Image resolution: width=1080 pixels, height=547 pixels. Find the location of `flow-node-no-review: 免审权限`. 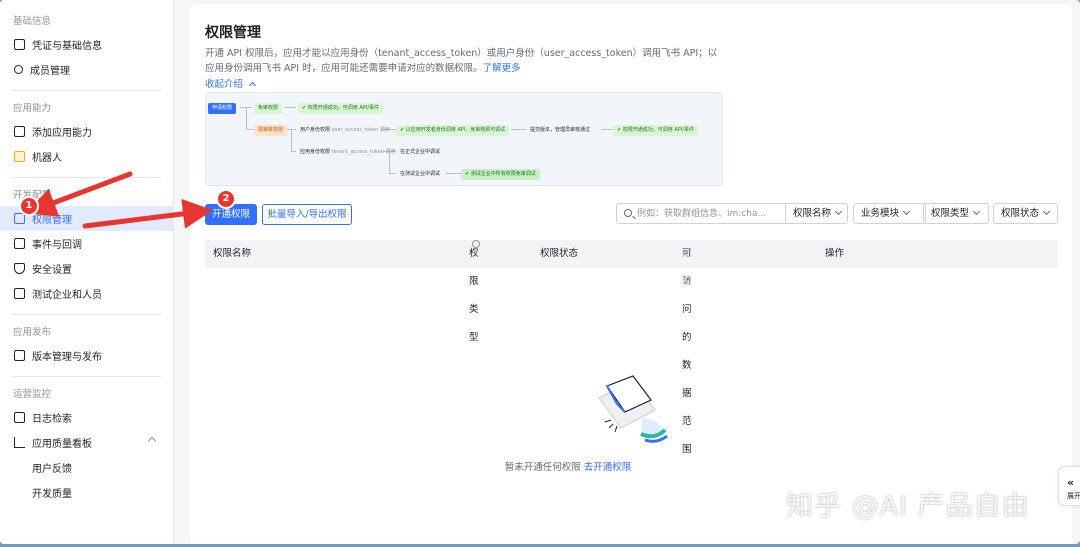

flow-node-no-review: 免审权限 is located at coordinates (268, 108).